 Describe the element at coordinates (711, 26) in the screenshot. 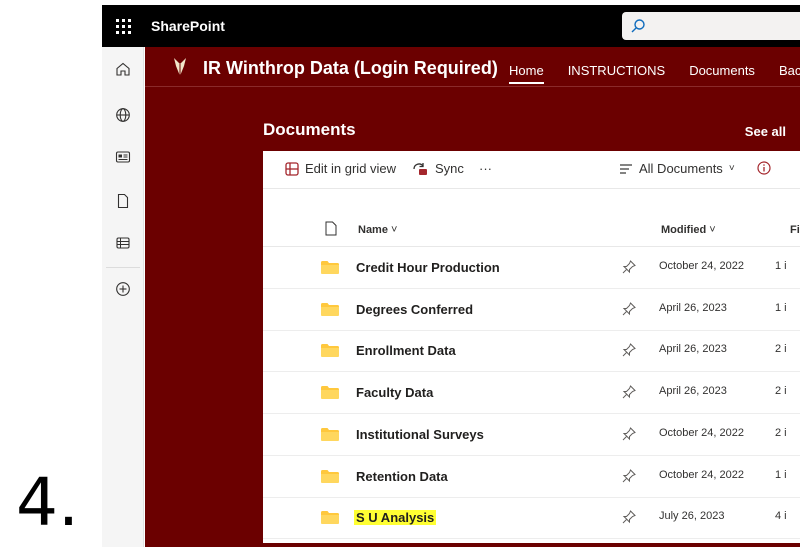

I see `search-box` at that location.